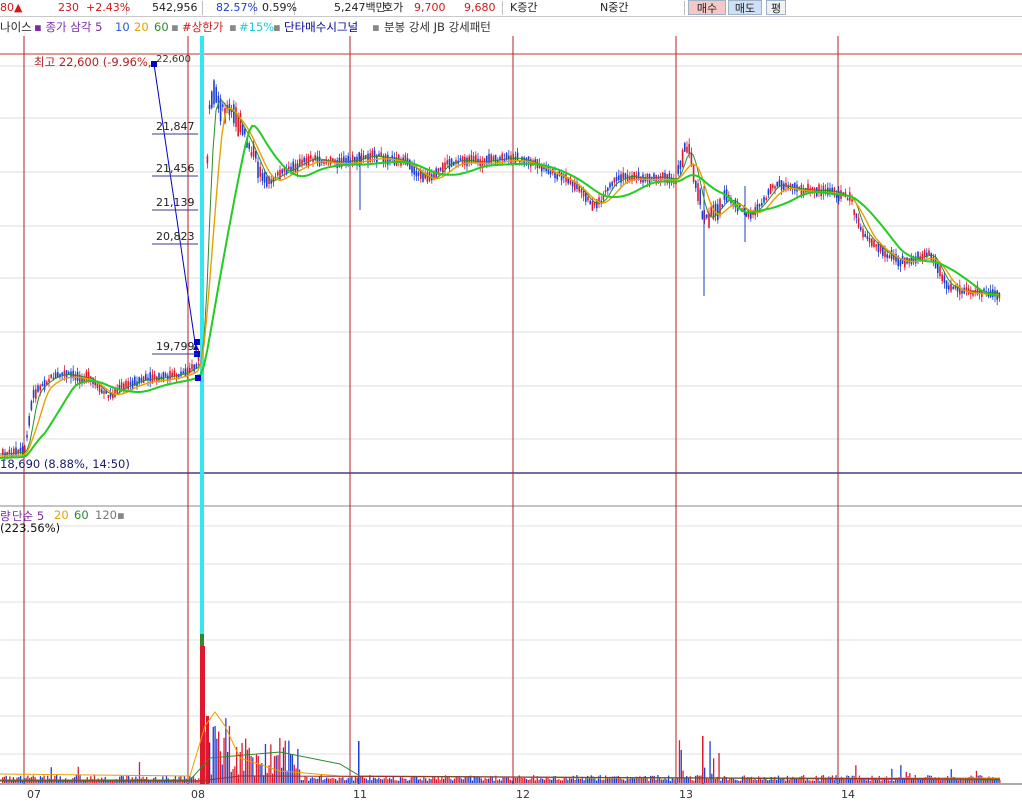 The width and height of the screenshot is (1022, 806). I want to click on fib-level-label: 21,139, so click(175, 202).